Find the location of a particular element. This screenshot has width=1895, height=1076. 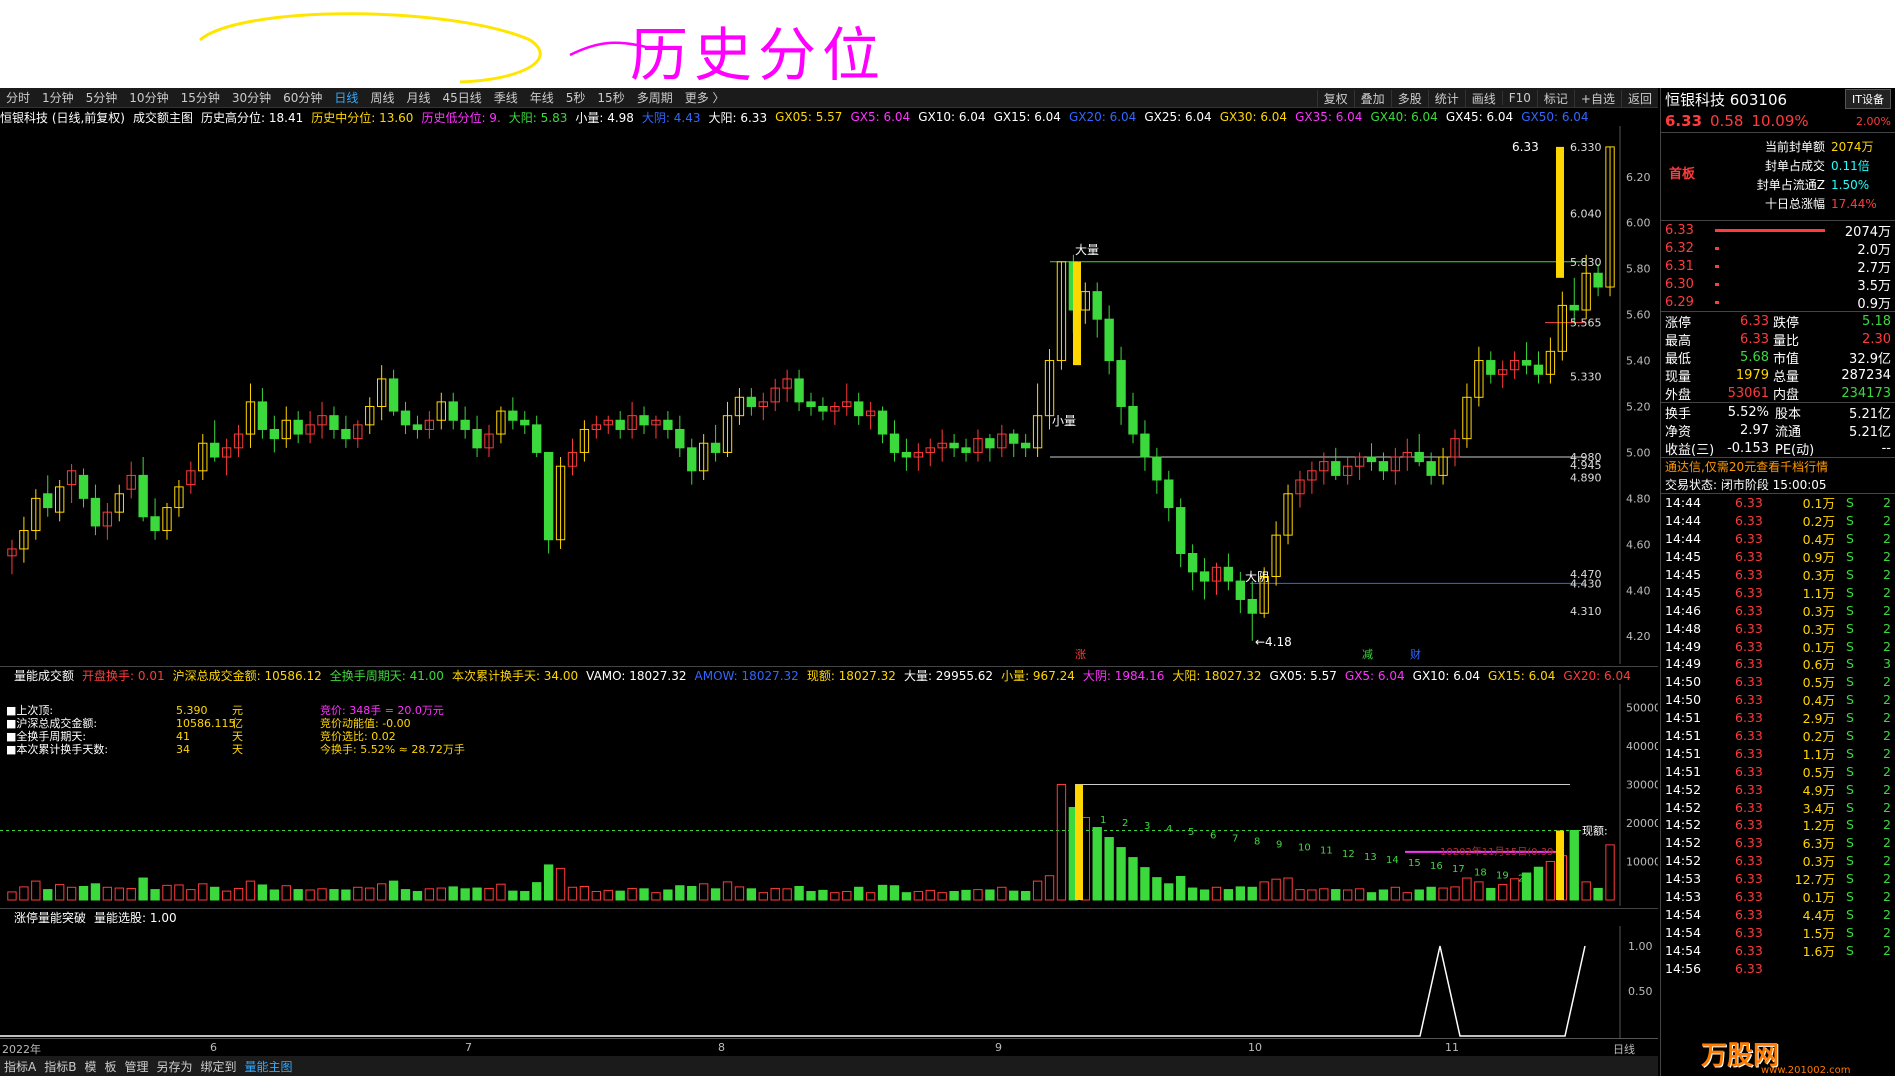

vol-tick: 20000 is located at coordinates (1642, 823).